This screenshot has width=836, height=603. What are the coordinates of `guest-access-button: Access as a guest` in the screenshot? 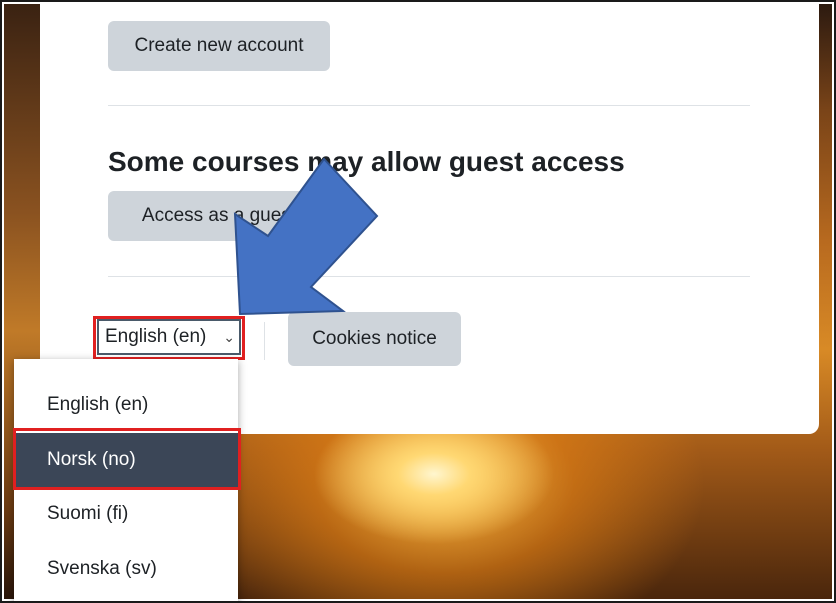 It's located at (219, 216).